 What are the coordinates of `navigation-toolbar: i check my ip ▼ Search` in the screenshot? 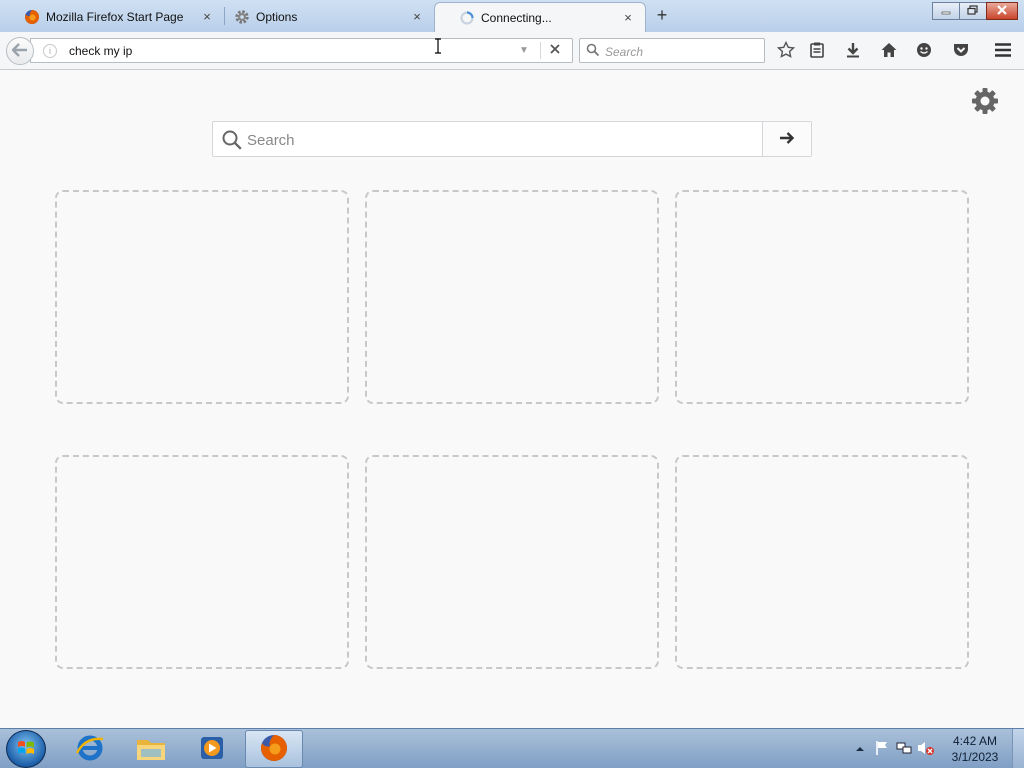 It's located at (512, 51).